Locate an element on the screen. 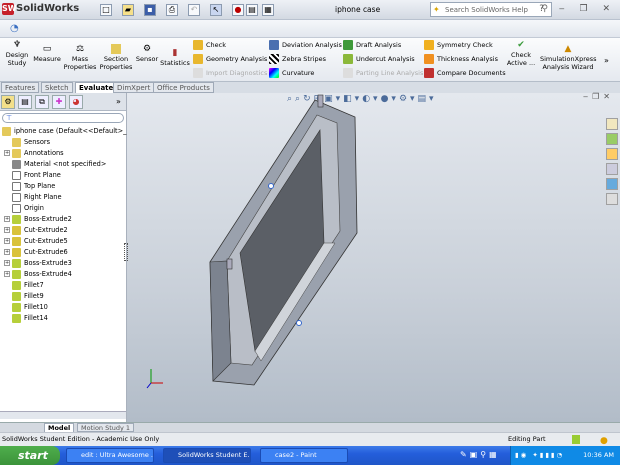 This screenshot has width=620, height=465. quick-launch-icons: ✎▣⚲▦ is located at coordinates (480, 454).